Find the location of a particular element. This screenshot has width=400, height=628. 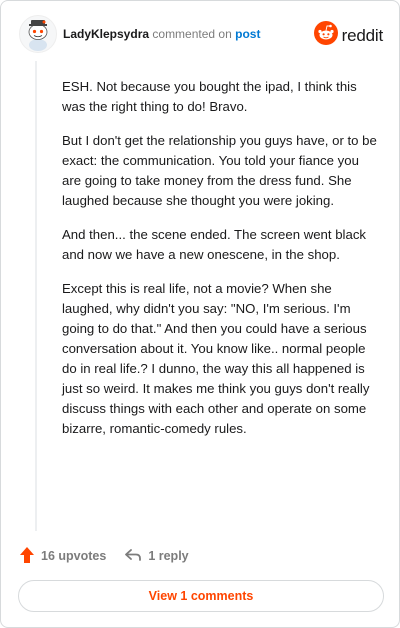

reply-button: 1 reply is located at coordinates (156, 556).